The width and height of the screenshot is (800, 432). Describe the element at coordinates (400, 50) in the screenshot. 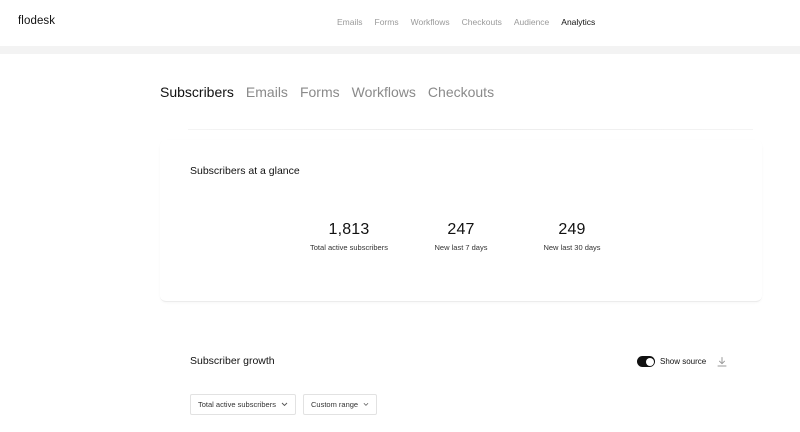

I see `header-divider-band` at that location.